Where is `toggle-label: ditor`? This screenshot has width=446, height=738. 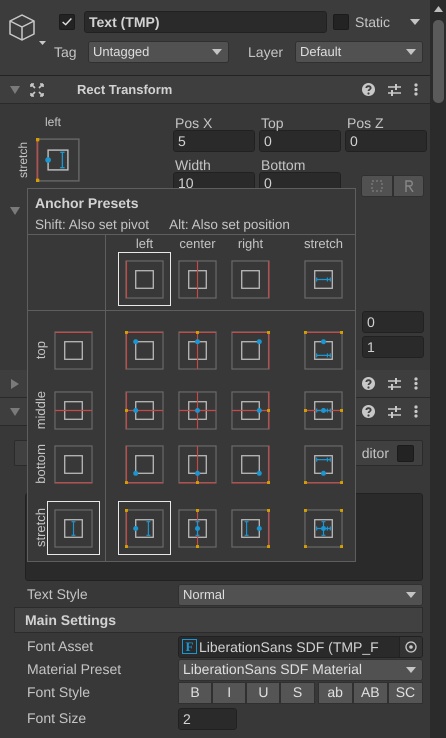 toggle-label: ditor is located at coordinates (375, 453).